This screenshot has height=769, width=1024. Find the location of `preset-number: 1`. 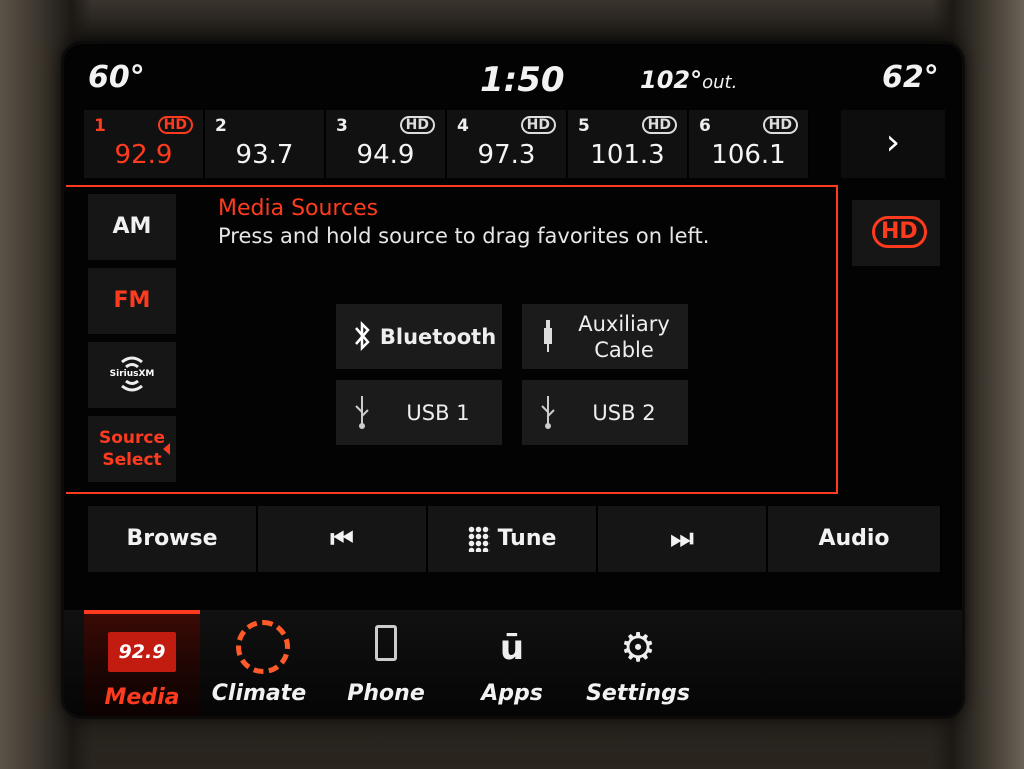

preset-number: 1 is located at coordinates (100, 126).